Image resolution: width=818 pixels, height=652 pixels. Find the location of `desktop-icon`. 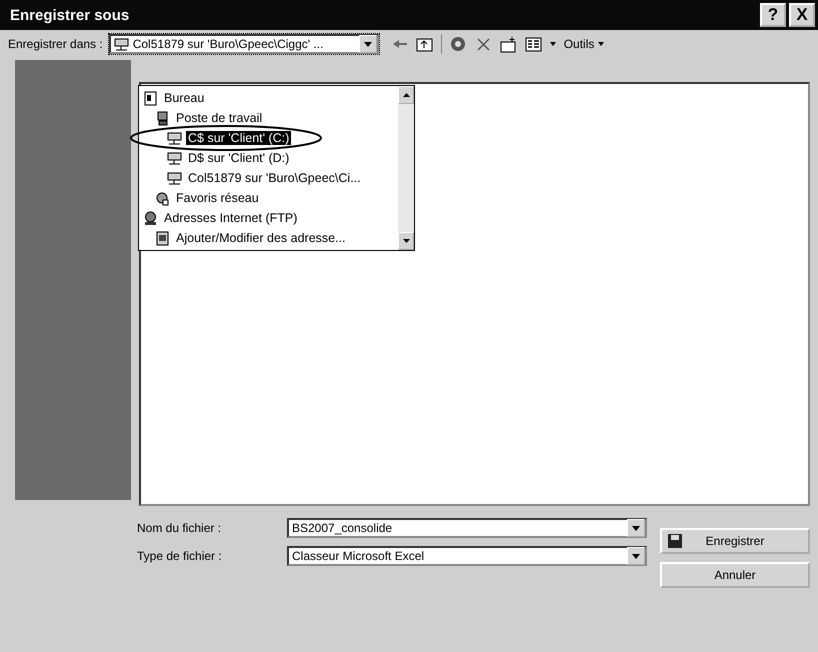

desktop-icon is located at coordinates (150, 98).